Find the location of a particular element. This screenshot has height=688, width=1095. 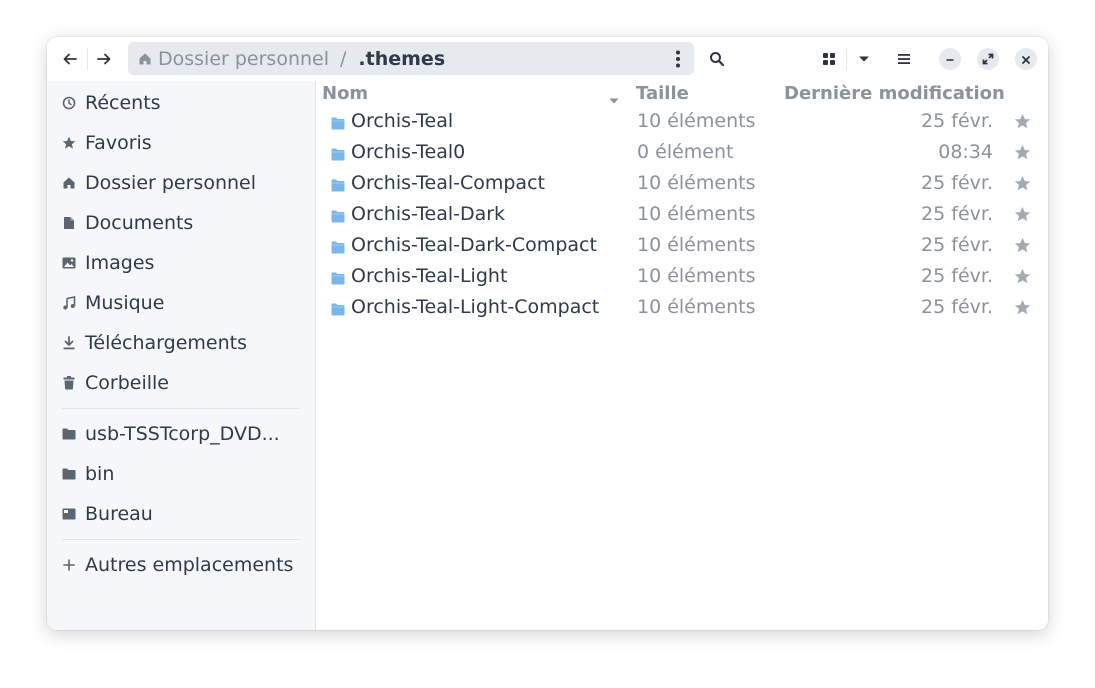

file-row: Orchis-Teal 10 éléments 25 févr. is located at coordinates (682, 122).